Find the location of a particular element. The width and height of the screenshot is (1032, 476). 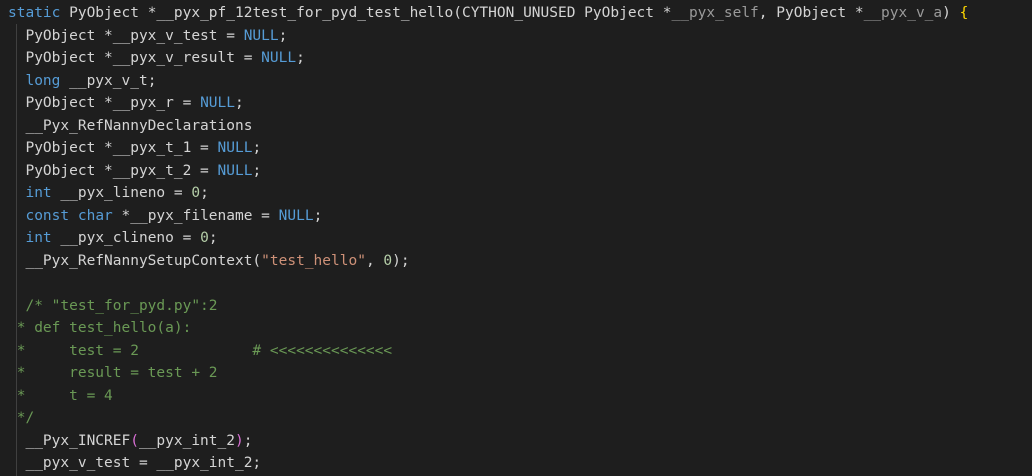

code-line: const char *__pyx_filename = NULL; is located at coordinates (520, 216).